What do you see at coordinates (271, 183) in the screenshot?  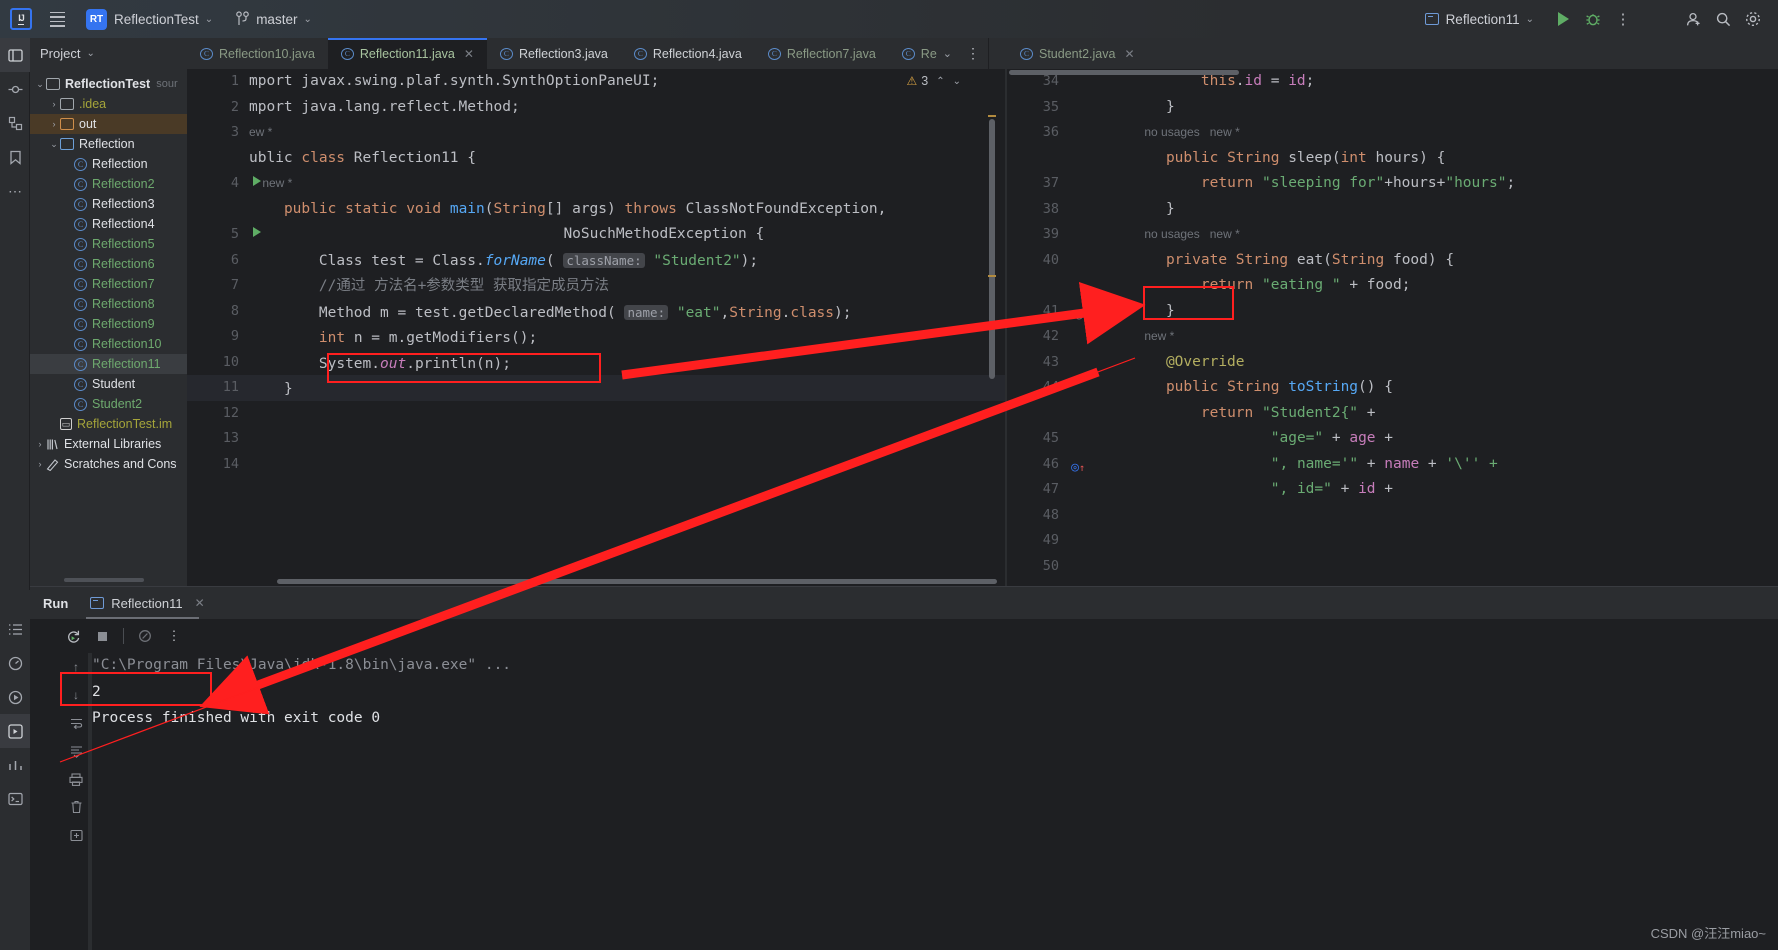 I see `code-inlay-hint: new *` at bounding box center [271, 183].